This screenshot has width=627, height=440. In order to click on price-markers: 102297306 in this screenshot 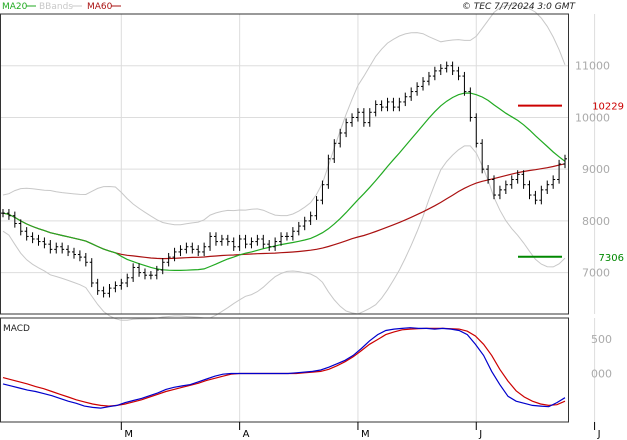, I will do `click(571, 183)`.